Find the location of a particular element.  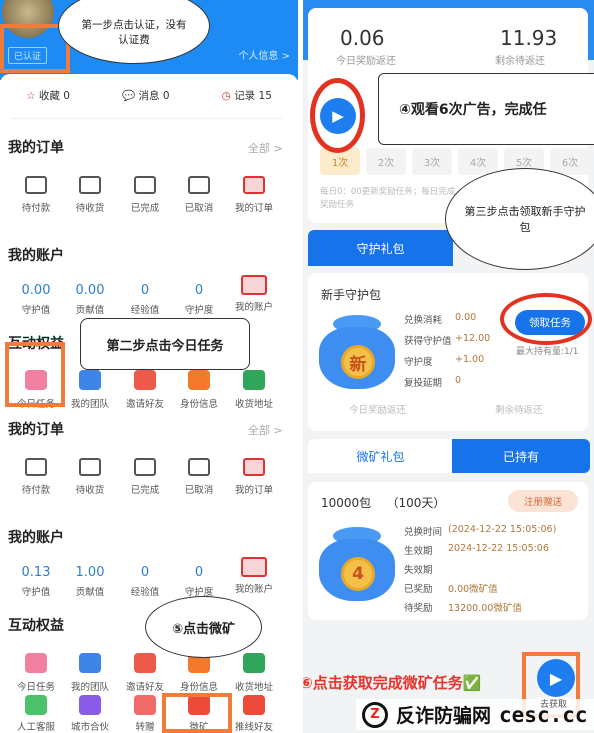

get-label: 去获取 is located at coordinates (554, 703).